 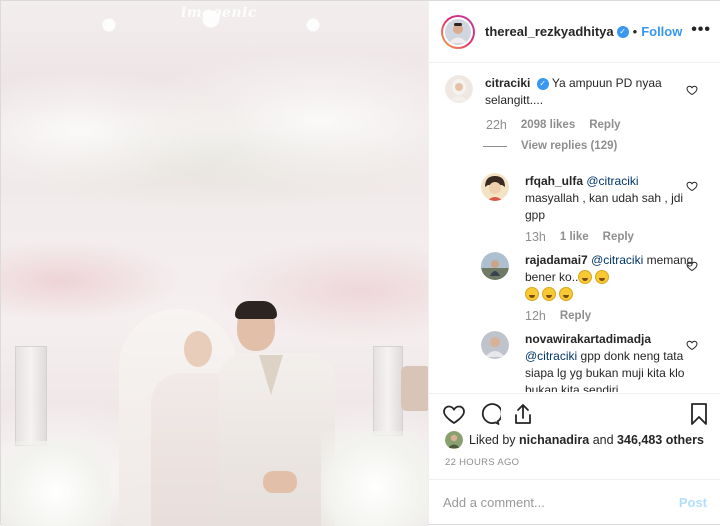 I want to click on add-comment-bar: Post, so click(x=574, y=502).